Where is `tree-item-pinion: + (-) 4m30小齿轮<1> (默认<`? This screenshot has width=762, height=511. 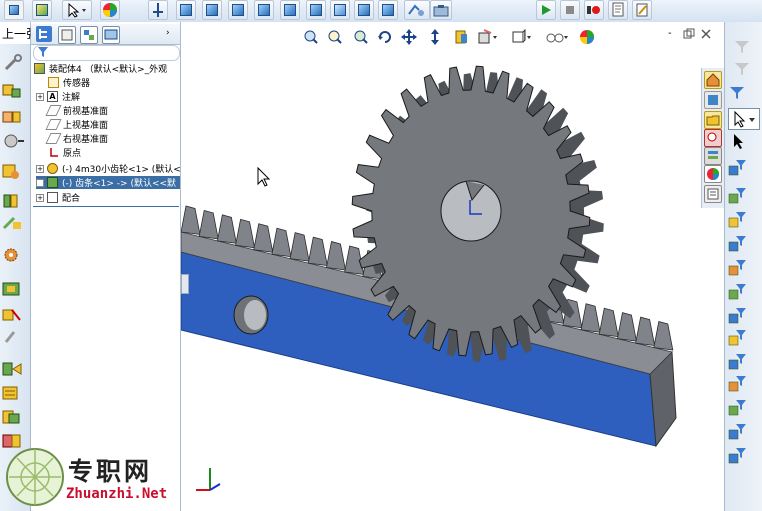
tree-item-pinion: + (-) 4m30小齿轮<1> (默认< is located at coordinates (108, 168).